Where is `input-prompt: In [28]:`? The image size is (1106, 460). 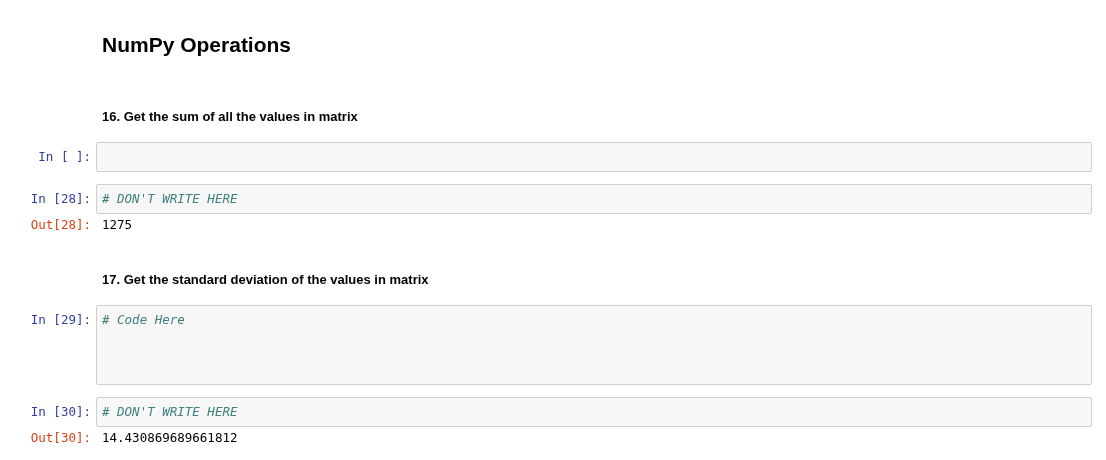
input-prompt: In [28]: is located at coordinates (60, 199).